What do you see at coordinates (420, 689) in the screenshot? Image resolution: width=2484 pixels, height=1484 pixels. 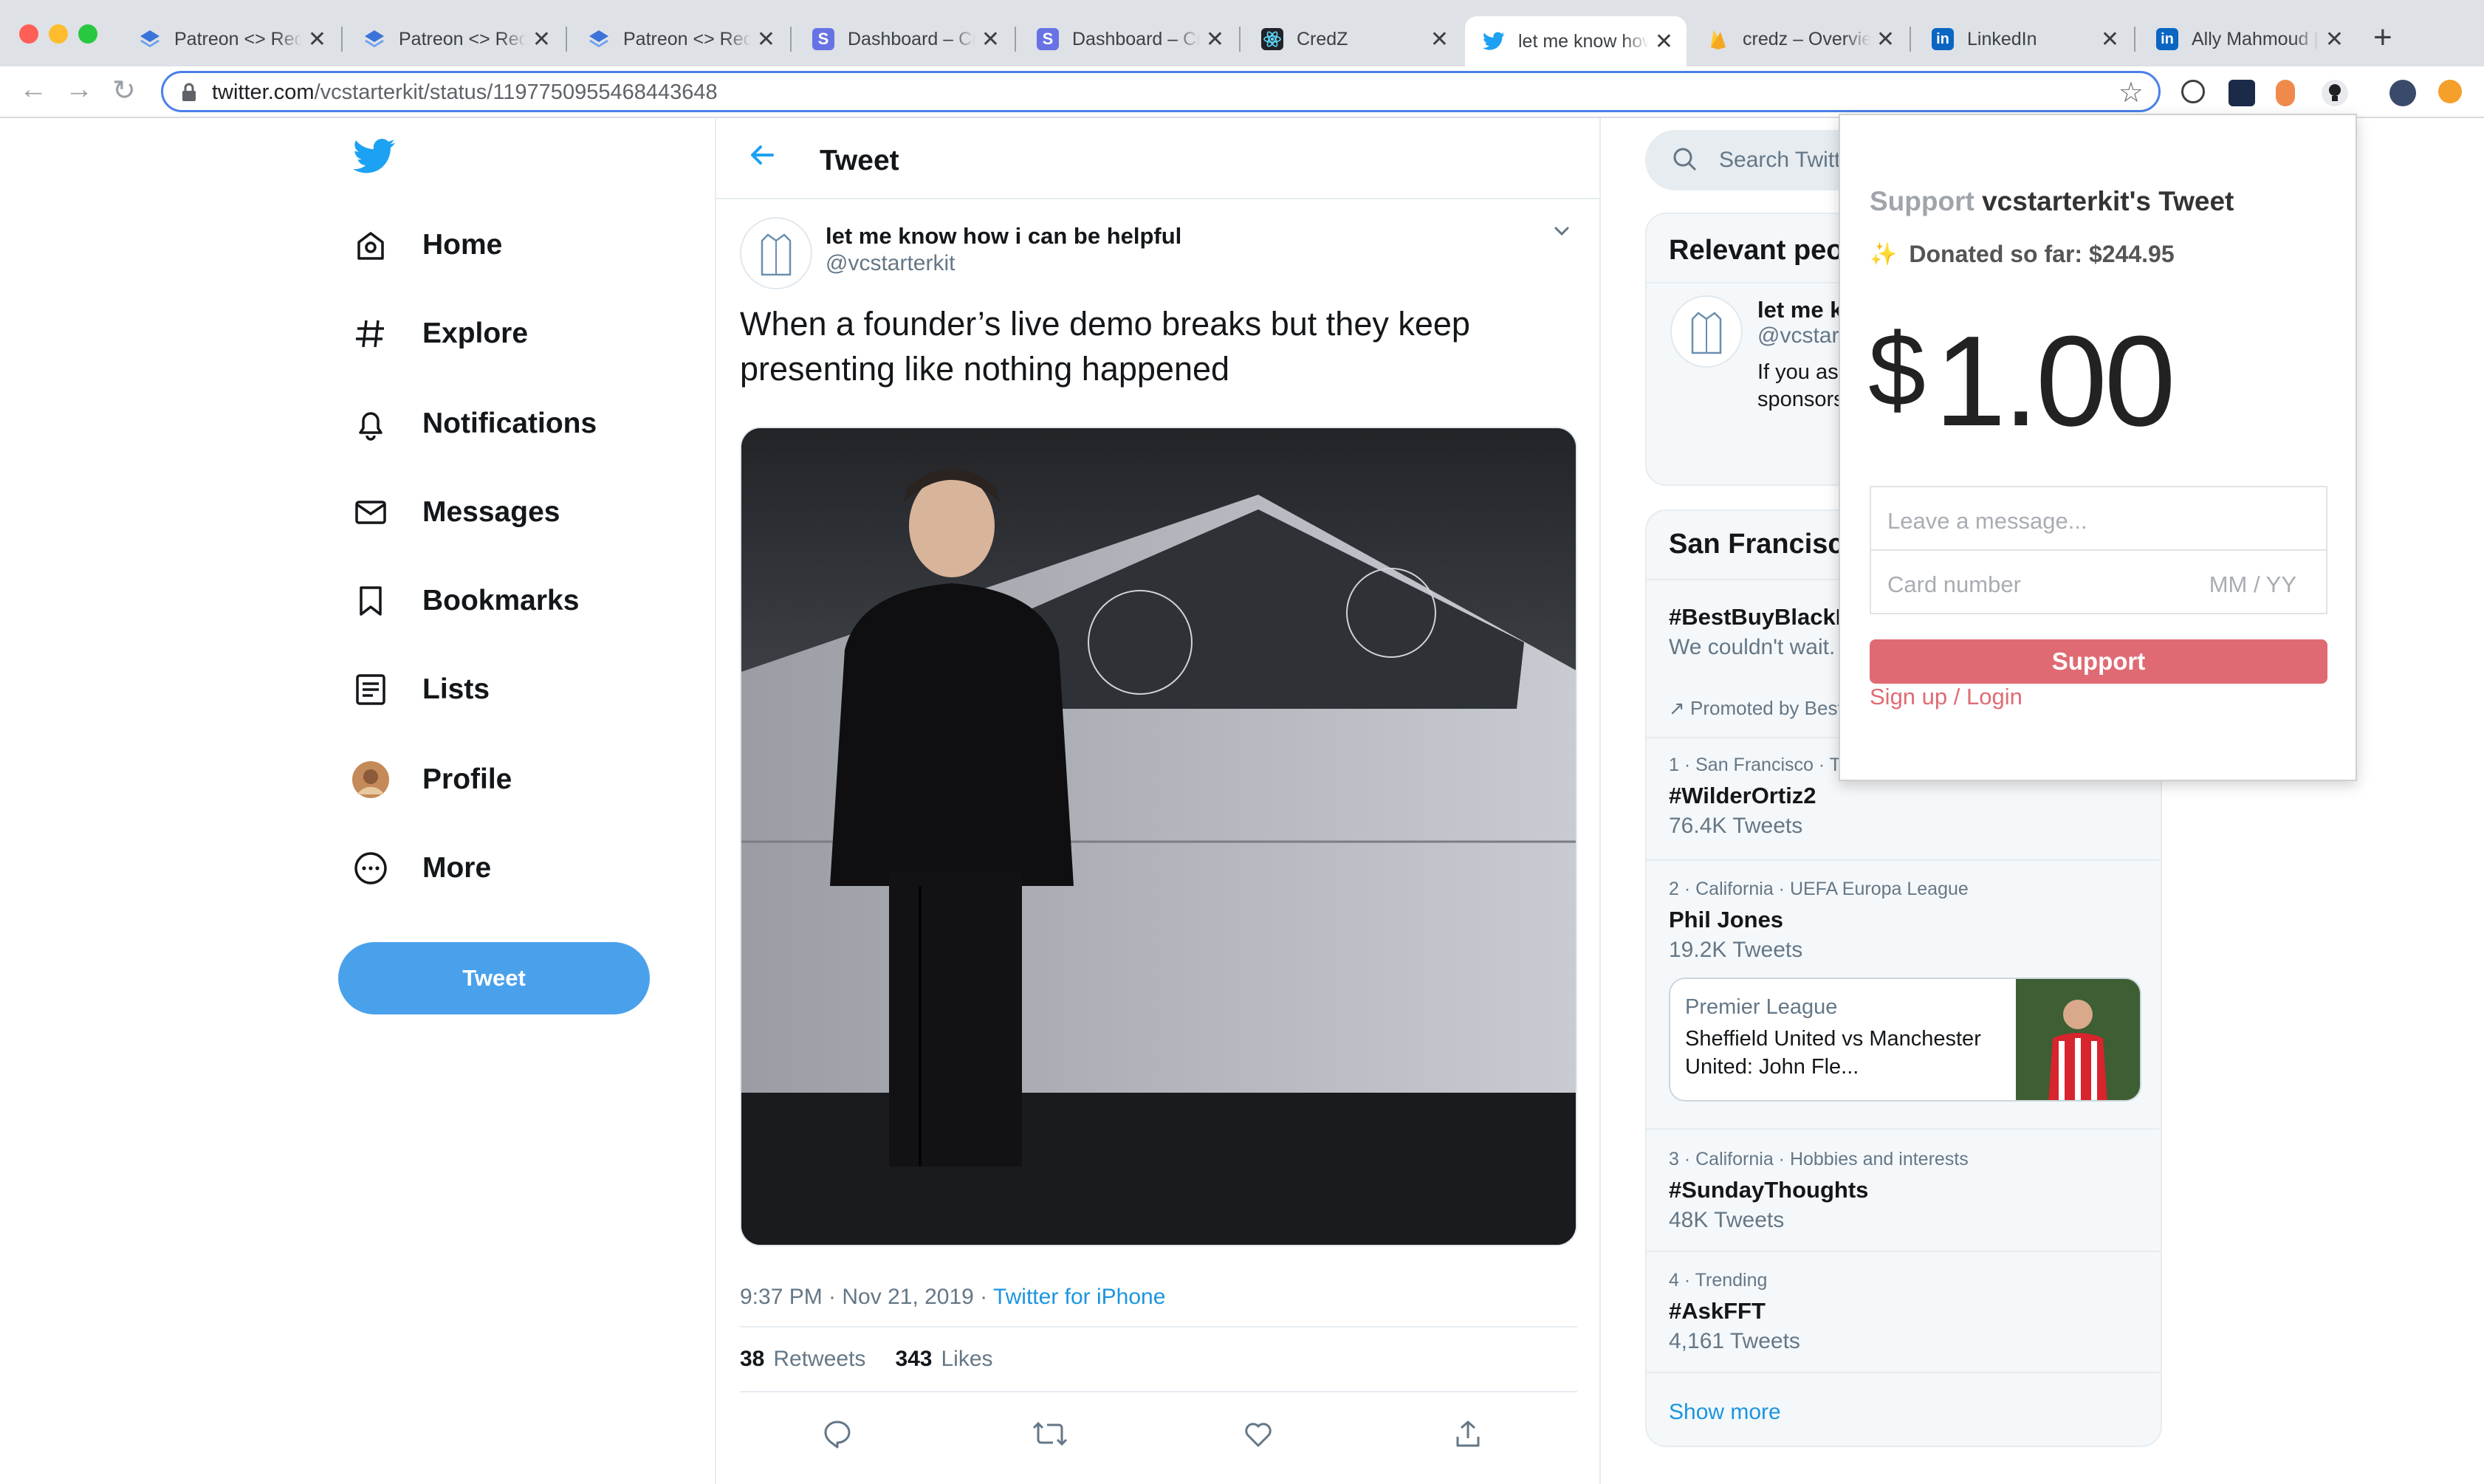 I see `sidebar-item-lists: Lists` at bounding box center [420, 689].